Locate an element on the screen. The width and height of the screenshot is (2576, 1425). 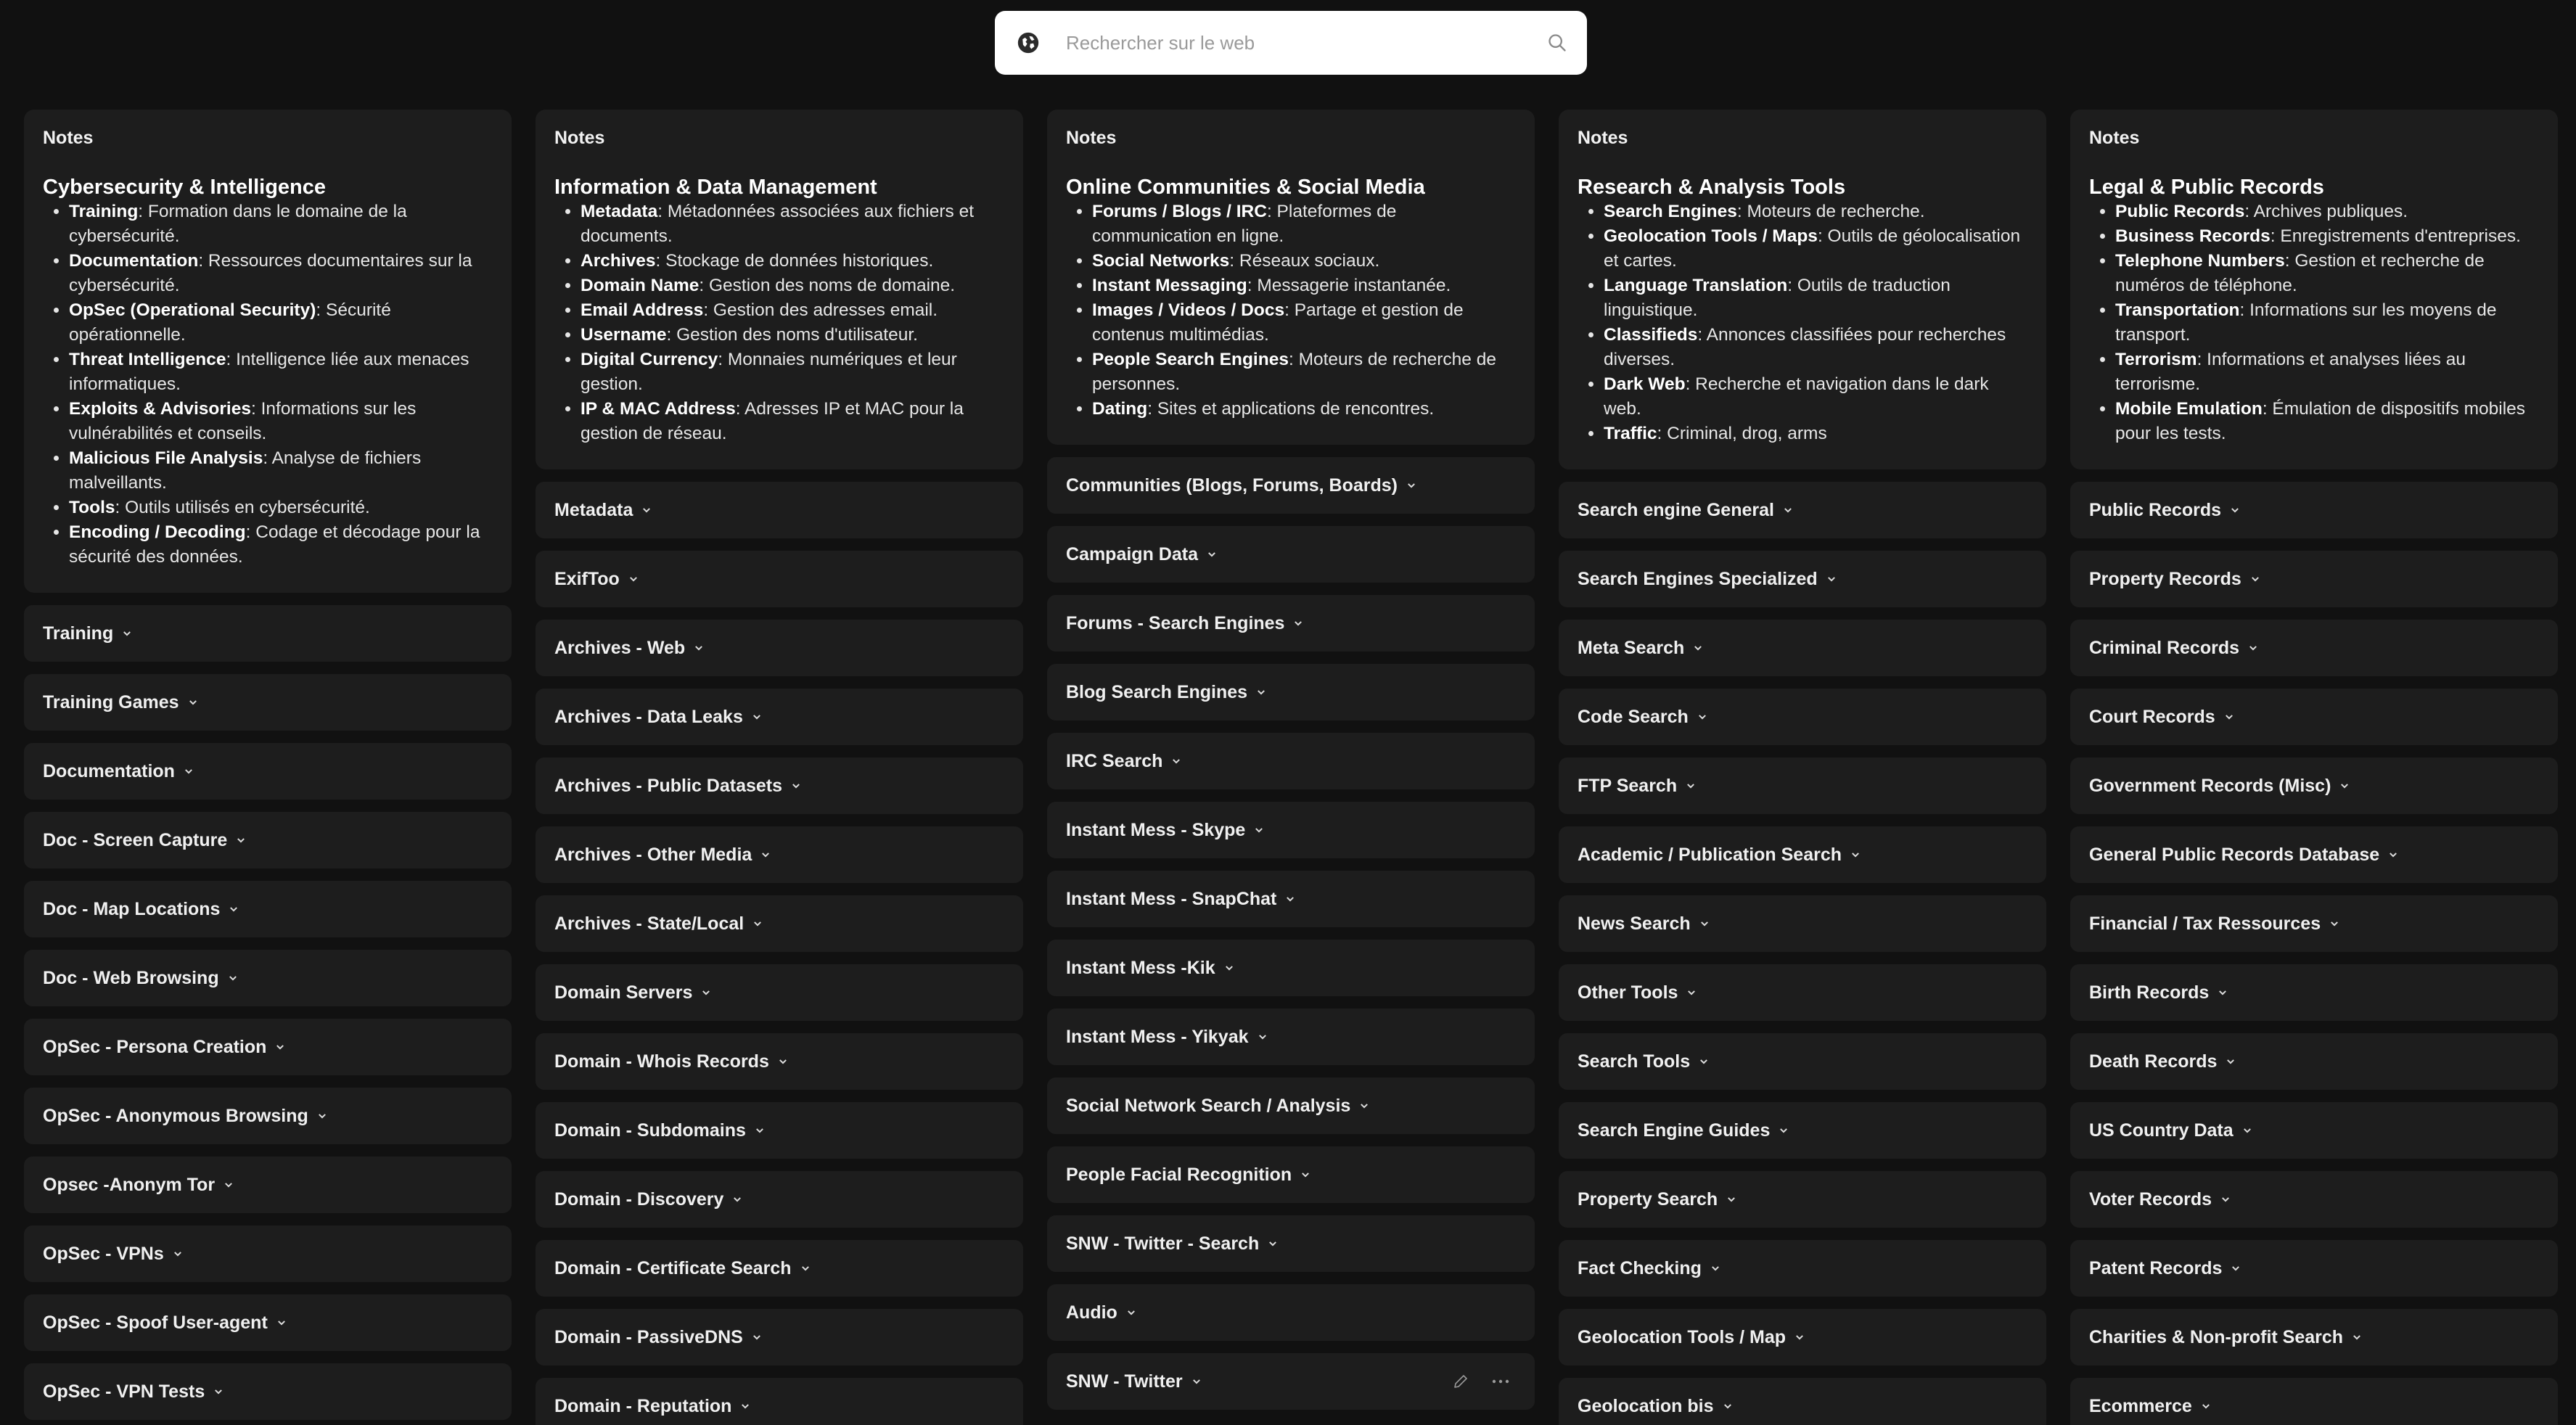
collapsible-group: Other Tools is located at coordinates (1802, 993).